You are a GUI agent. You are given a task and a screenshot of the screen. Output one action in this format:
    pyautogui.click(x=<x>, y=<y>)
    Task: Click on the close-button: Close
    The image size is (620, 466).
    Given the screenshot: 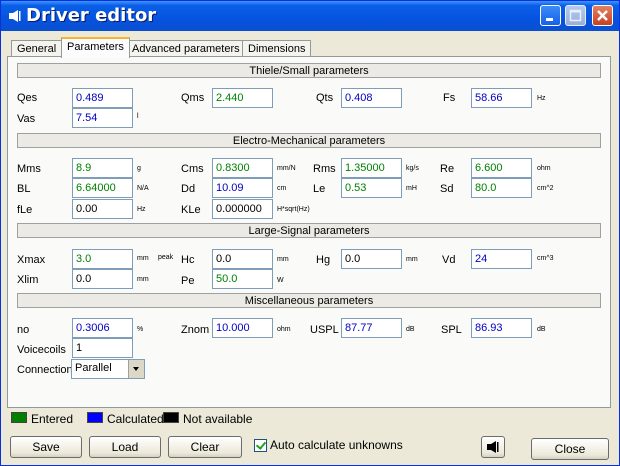 What is the action you would take?
    pyautogui.click(x=570, y=449)
    